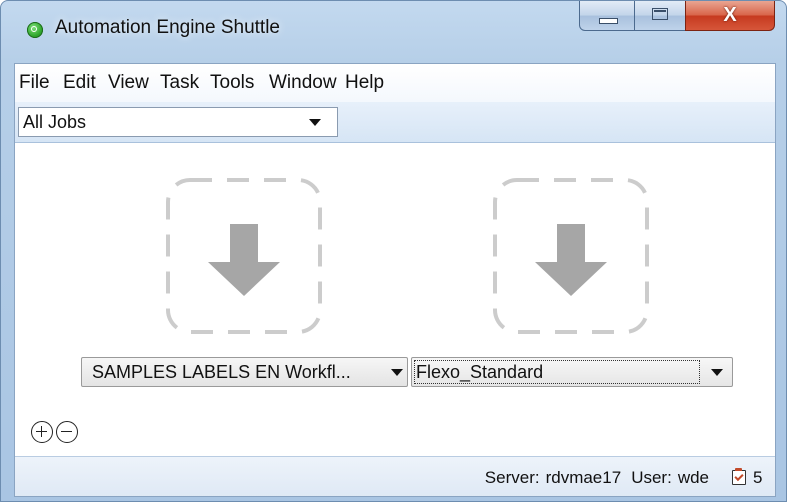 Image resolution: width=787 pixels, height=502 pixels. I want to click on menu-bar: File Edit View Task Tools Window Help, so click(395, 83).